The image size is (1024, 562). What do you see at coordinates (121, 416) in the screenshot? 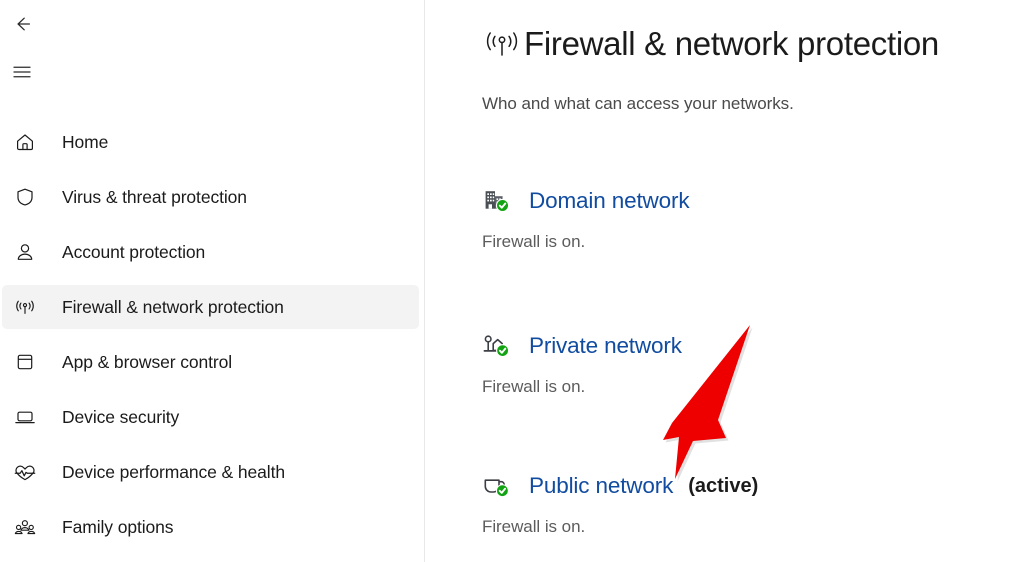
I see `sidebar-item-label: Device security` at bounding box center [121, 416].